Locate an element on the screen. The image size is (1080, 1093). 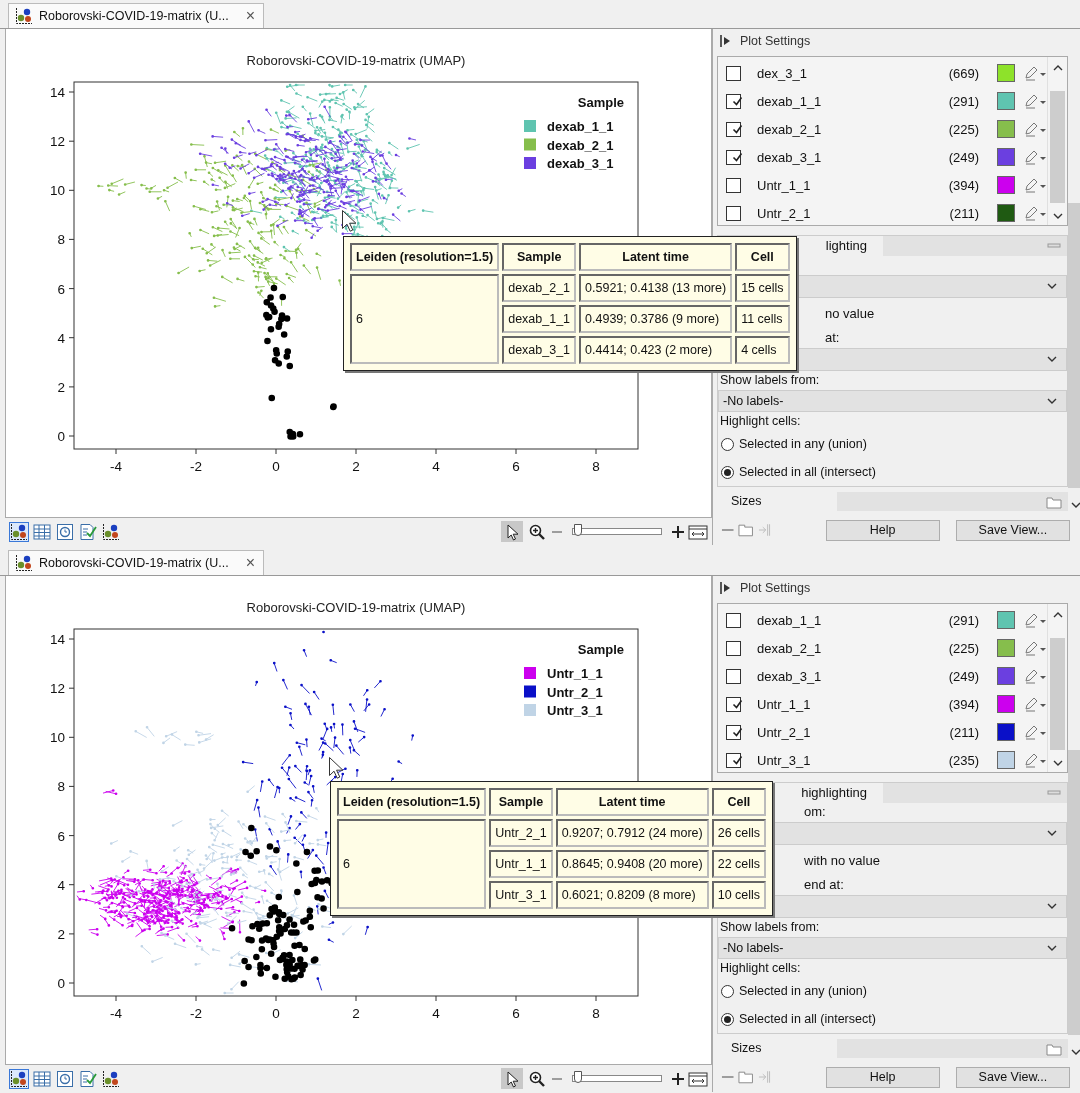
field-label: om: is located at coordinates (815, 812).